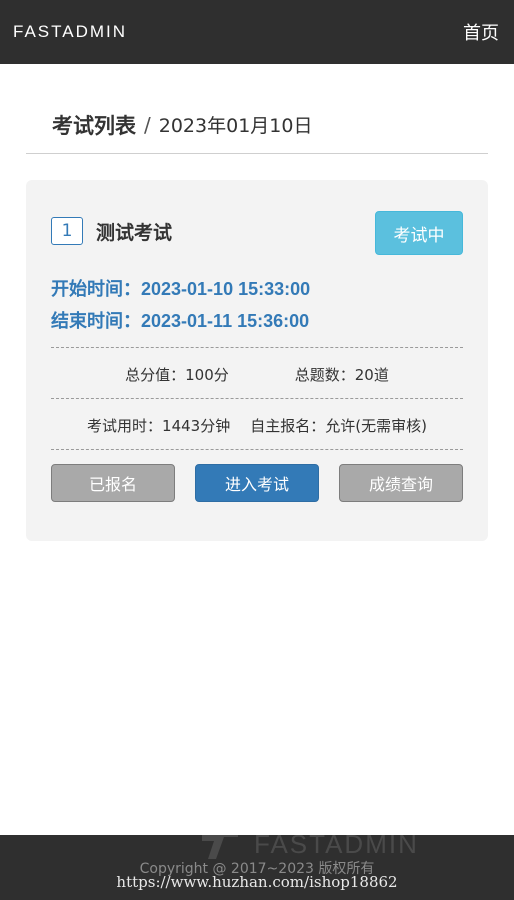 The image size is (514, 900). I want to click on enter-exam-button: 进入考试, so click(257, 483).